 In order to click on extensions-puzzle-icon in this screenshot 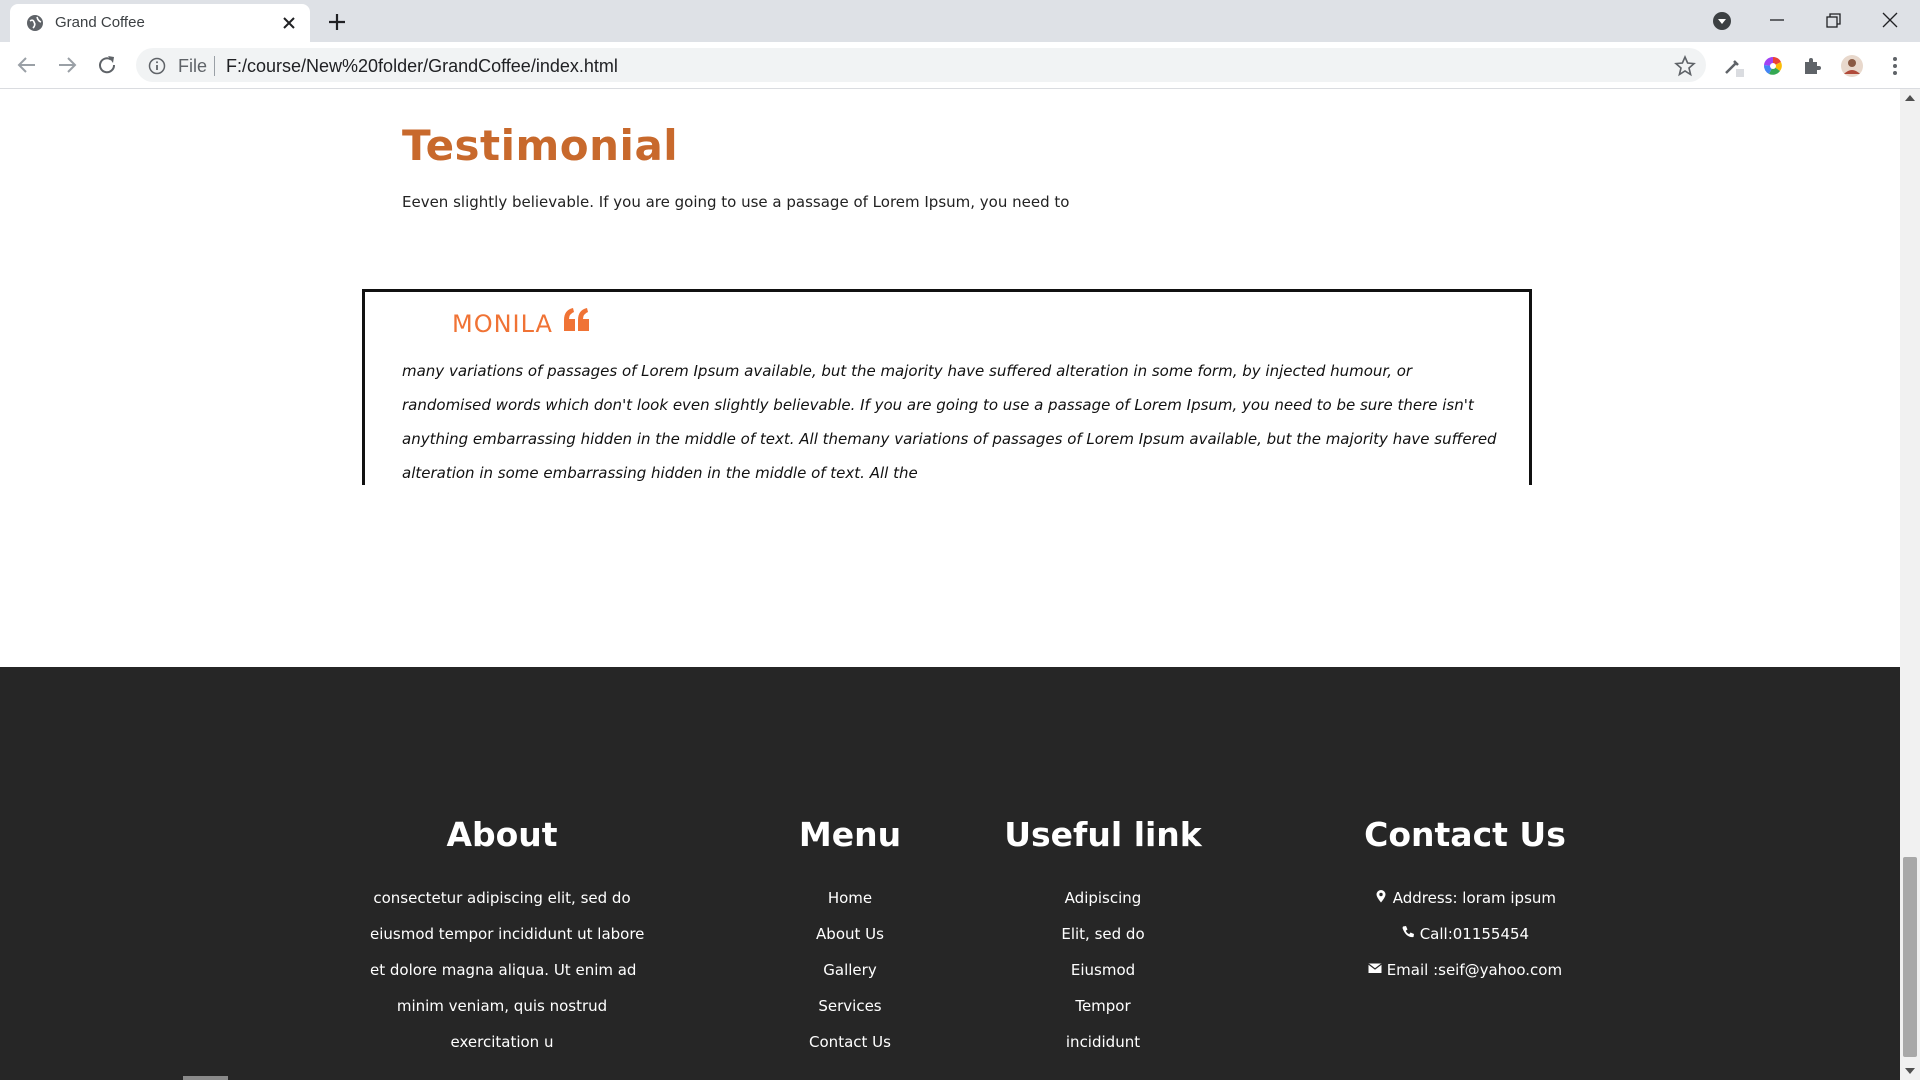, I will do `click(1812, 66)`.